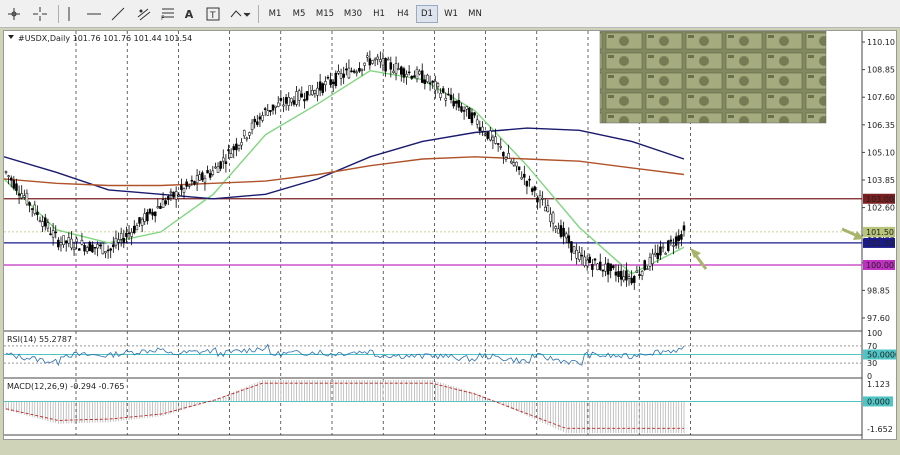 The height and width of the screenshot is (455, 900). Describe the element at coordinates (878, 384) in the screenshot. I see `macd-level-label: 1.123` at that location.